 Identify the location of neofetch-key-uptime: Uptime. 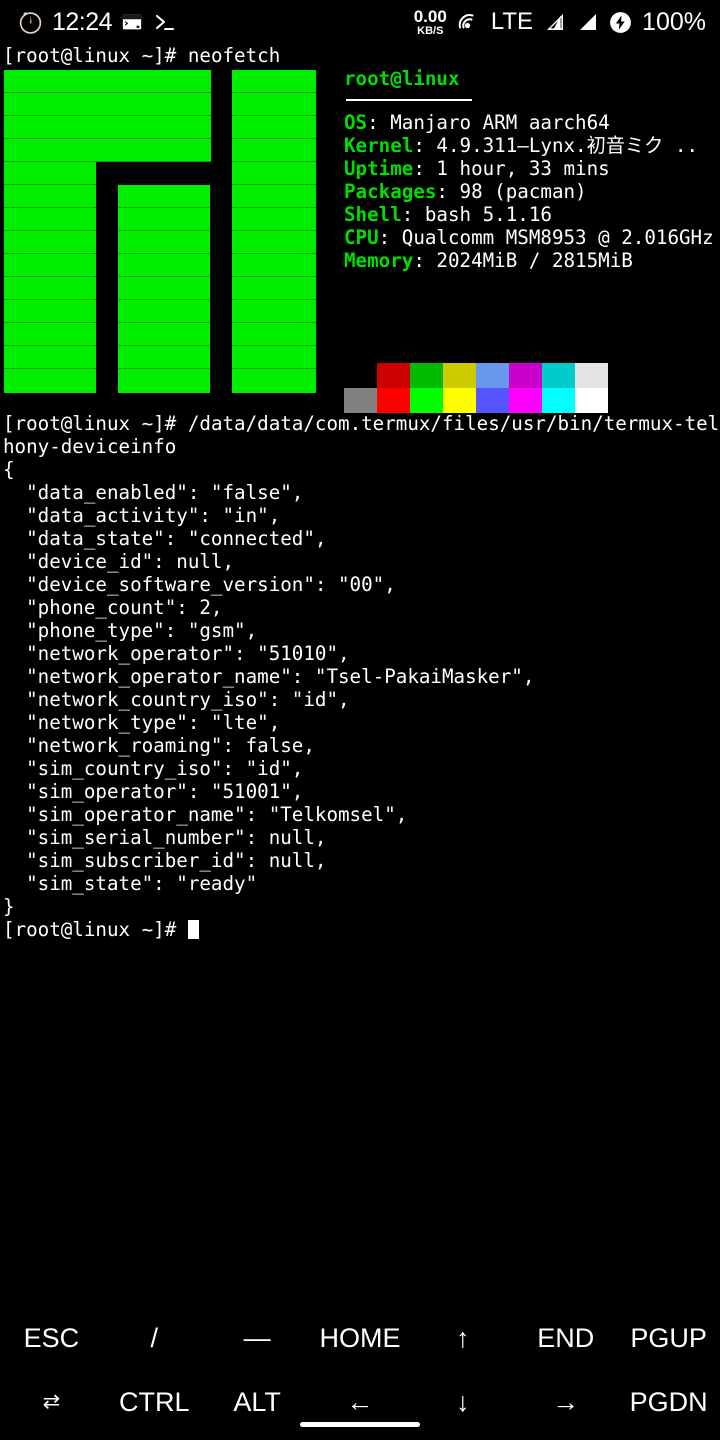
(379, 168).